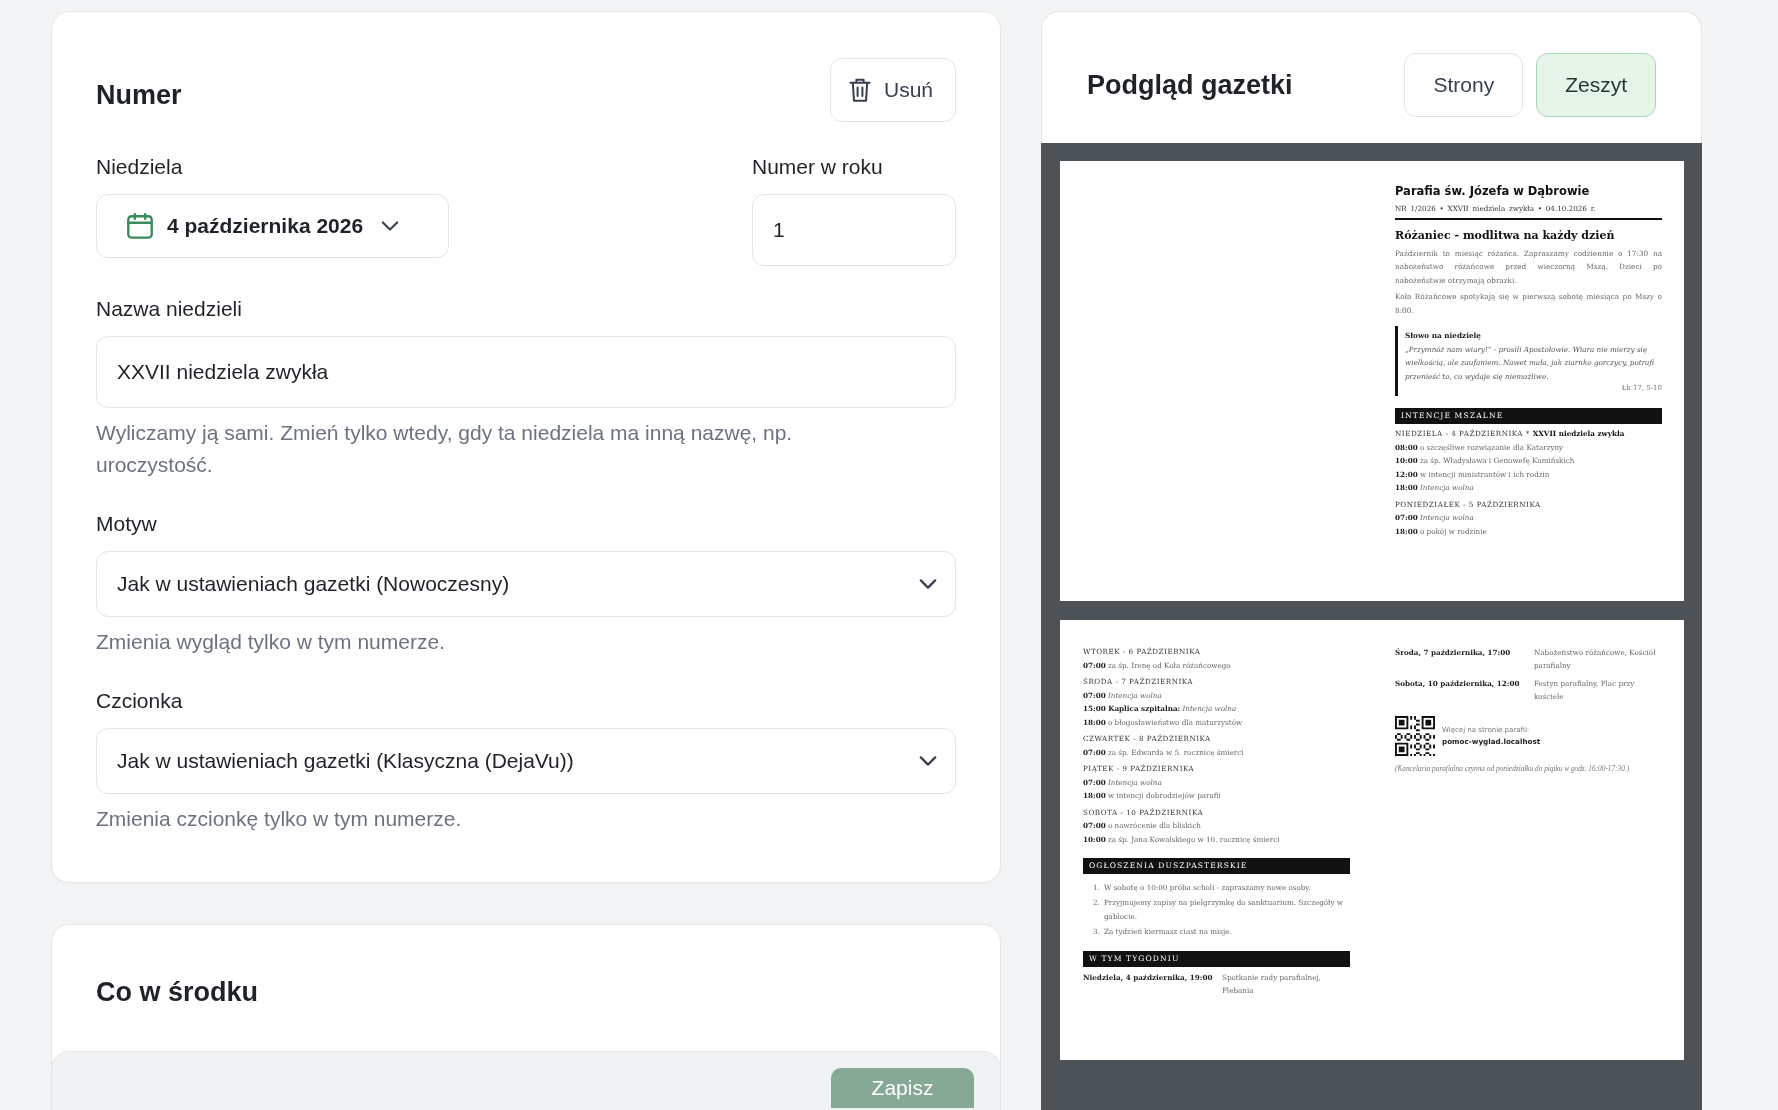  I want to click on hint-text: Wyliczamy ją sami. Zmień tylko wtedy, gdy ta niedziela ma inną nazwę, np. uroczystość., so click(445, 449).